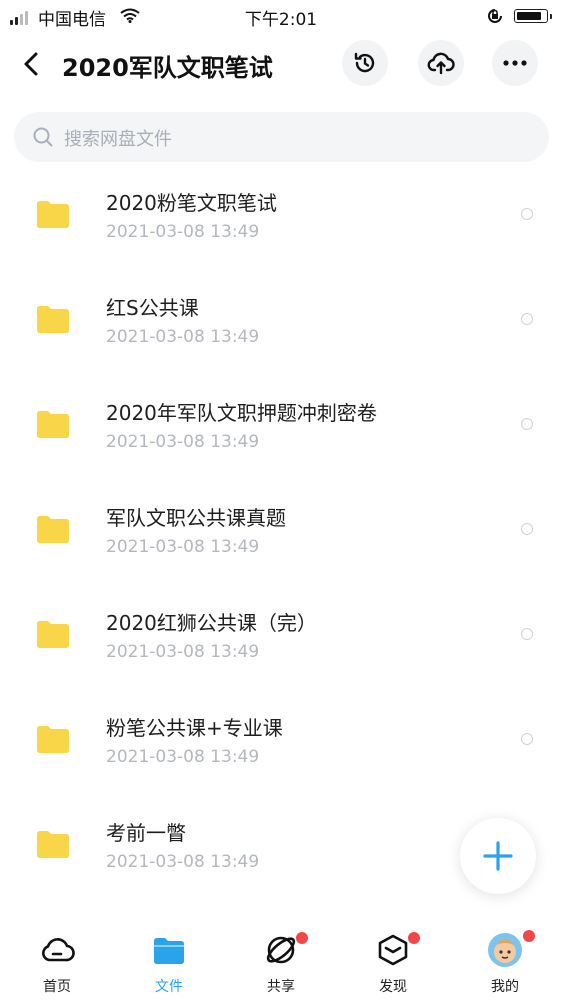 This screenshot has width=562, height=1000. Describe the element at coordinates (495, 18) in the screenshot. I see `orientation-lock-icon` at that location.